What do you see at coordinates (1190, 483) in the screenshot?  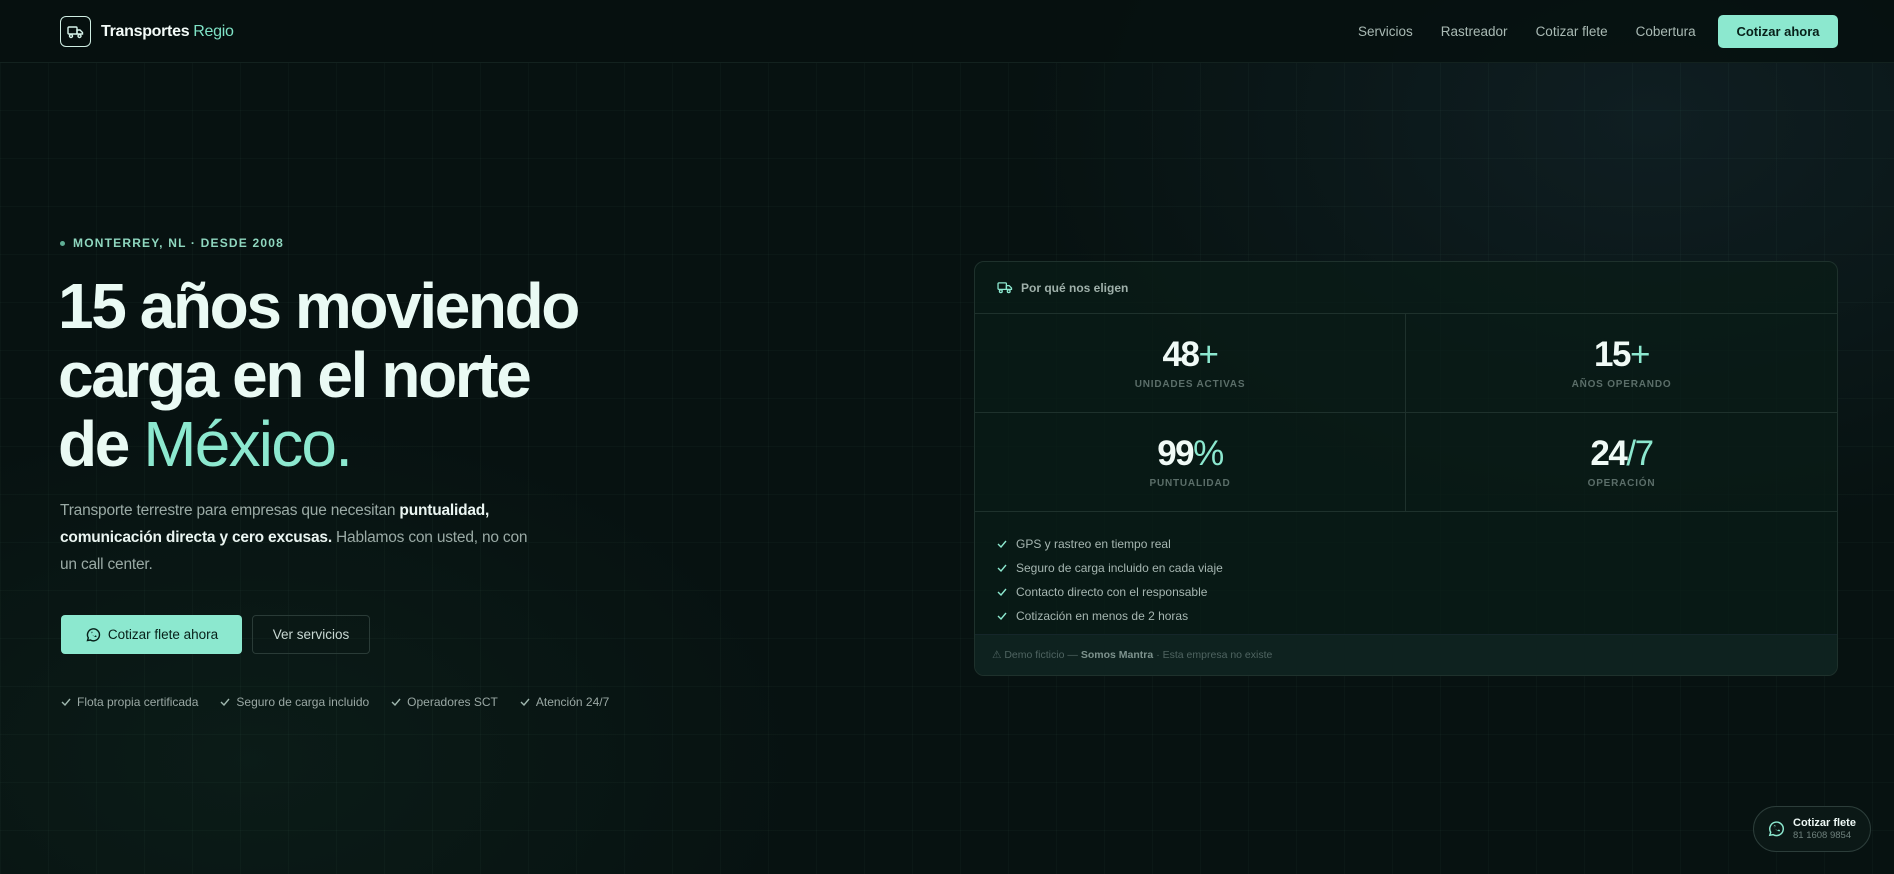 I see `stat-label: PUNTUALIDAD` at bounding box center [1190, 483].